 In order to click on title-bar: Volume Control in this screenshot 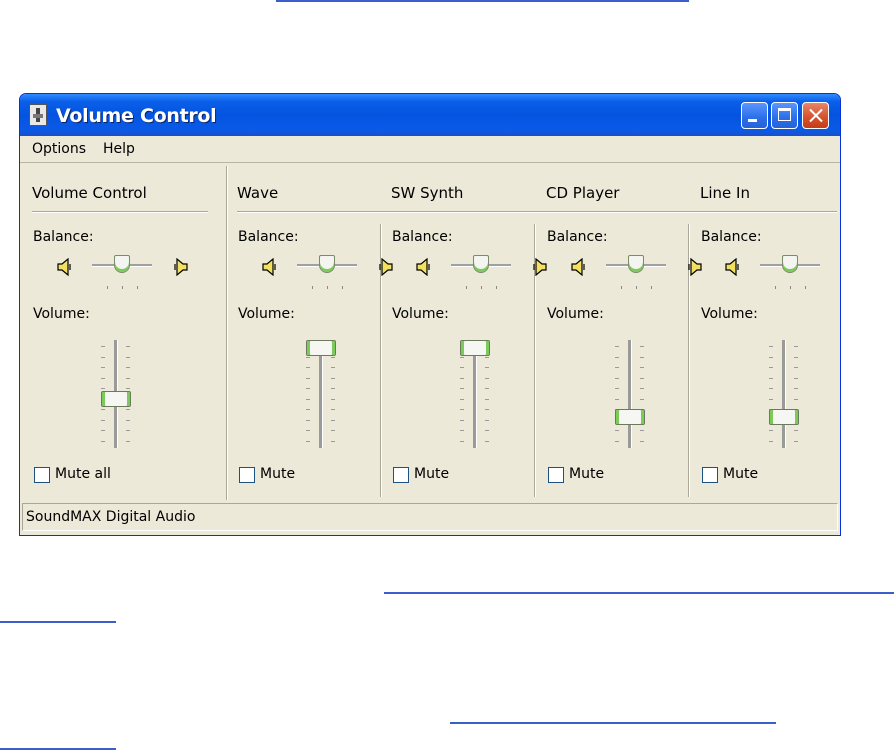, I will do `click(430, 115)`.